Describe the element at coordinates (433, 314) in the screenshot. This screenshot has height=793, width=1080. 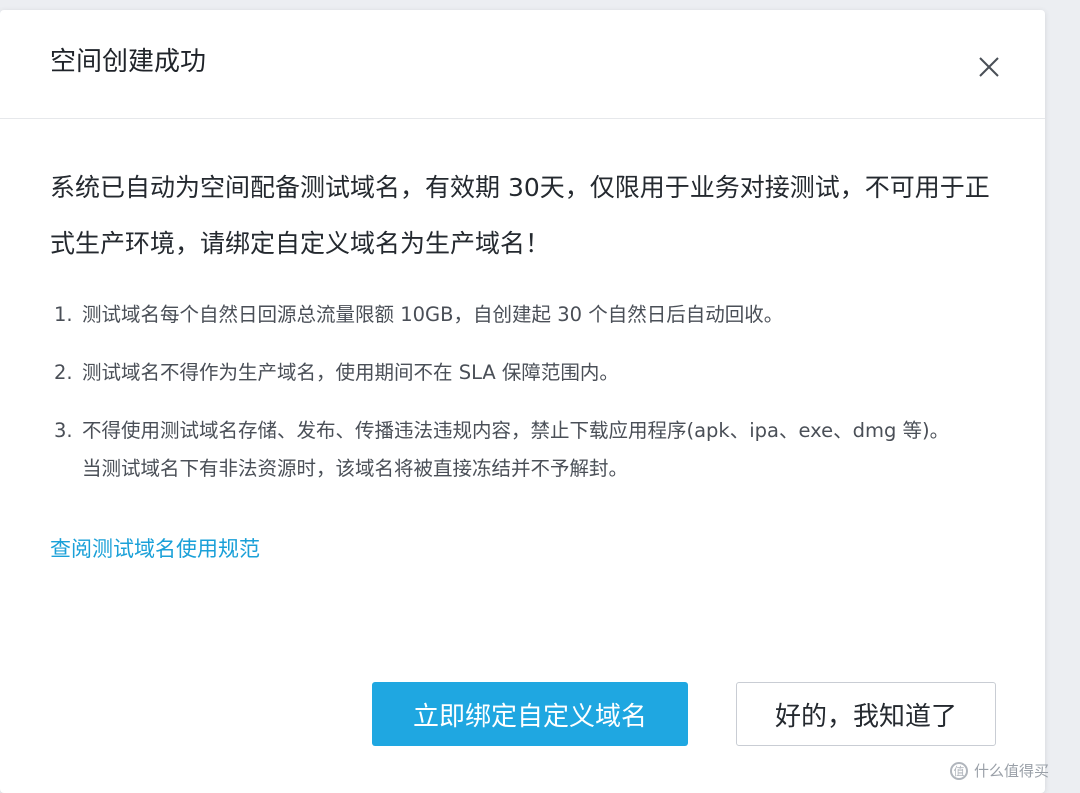
I see `note-text: 测试域名每个自然日回源总流量限额 10GB，自创建起 30 个自然日后自动回收。` at that location.